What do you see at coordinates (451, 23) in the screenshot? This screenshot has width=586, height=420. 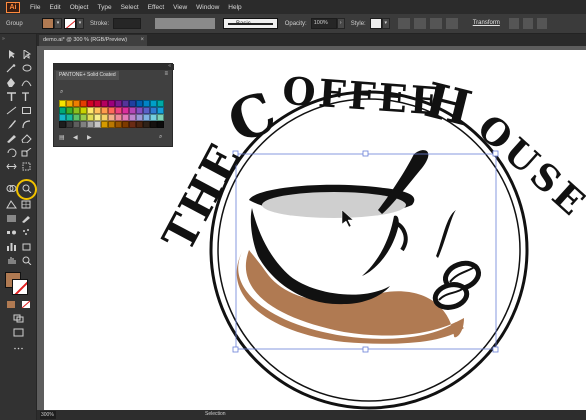 I see `isolate-group-icon` at bounding box center [451, 23].